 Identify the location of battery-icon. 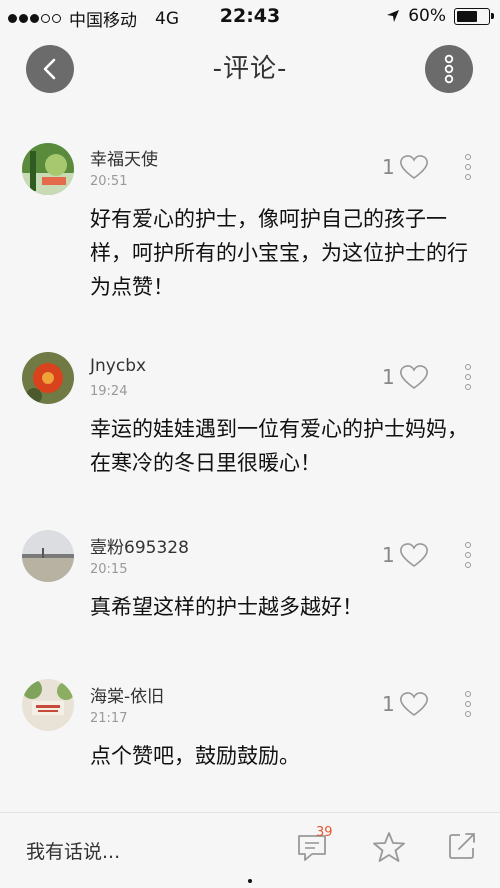
(474, 16).